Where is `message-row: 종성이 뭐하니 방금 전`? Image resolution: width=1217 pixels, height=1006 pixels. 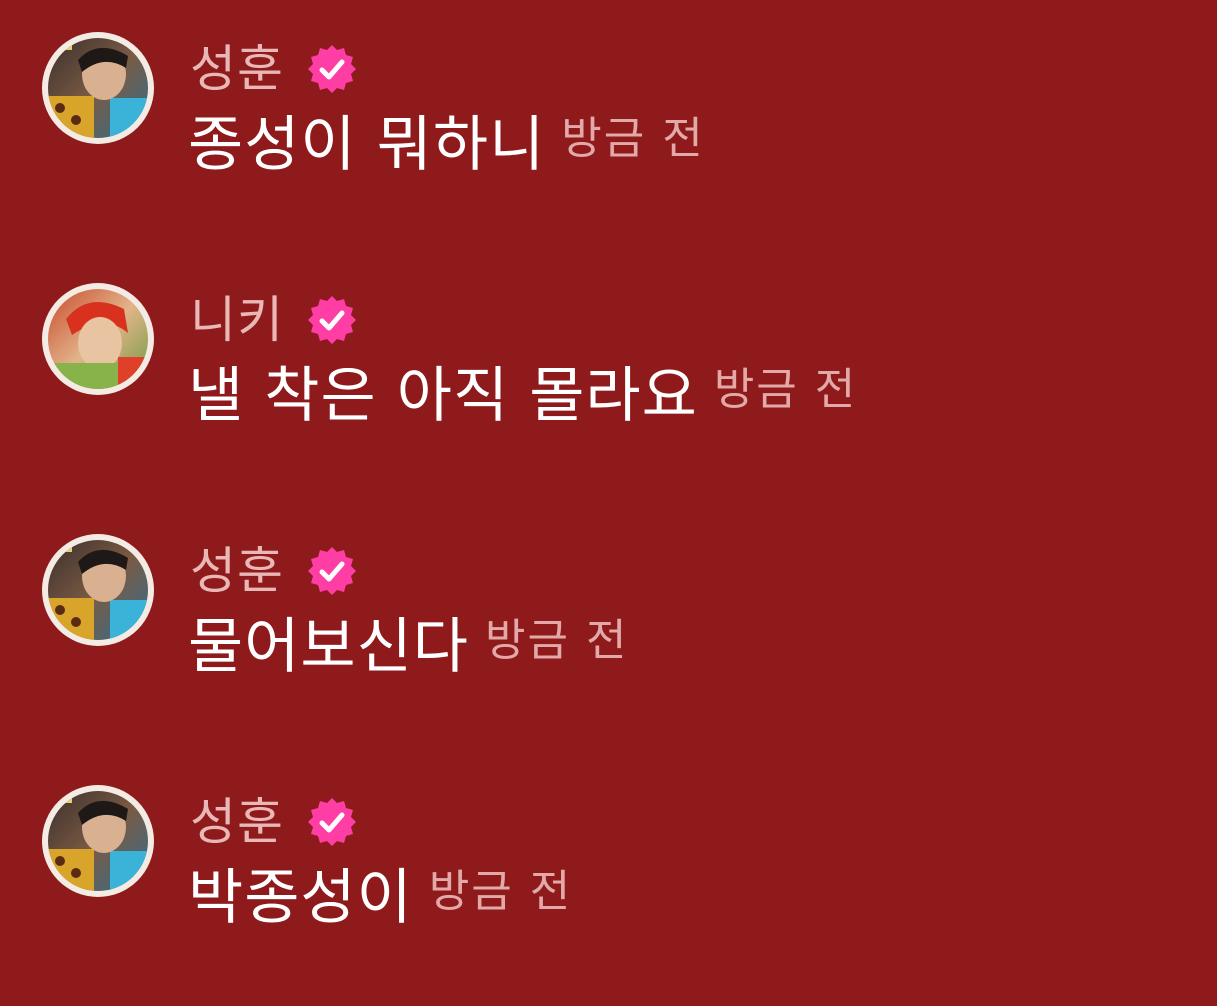 message-row: 종성이 뭐하니 방금 전 is located at coordinates (446, 145).